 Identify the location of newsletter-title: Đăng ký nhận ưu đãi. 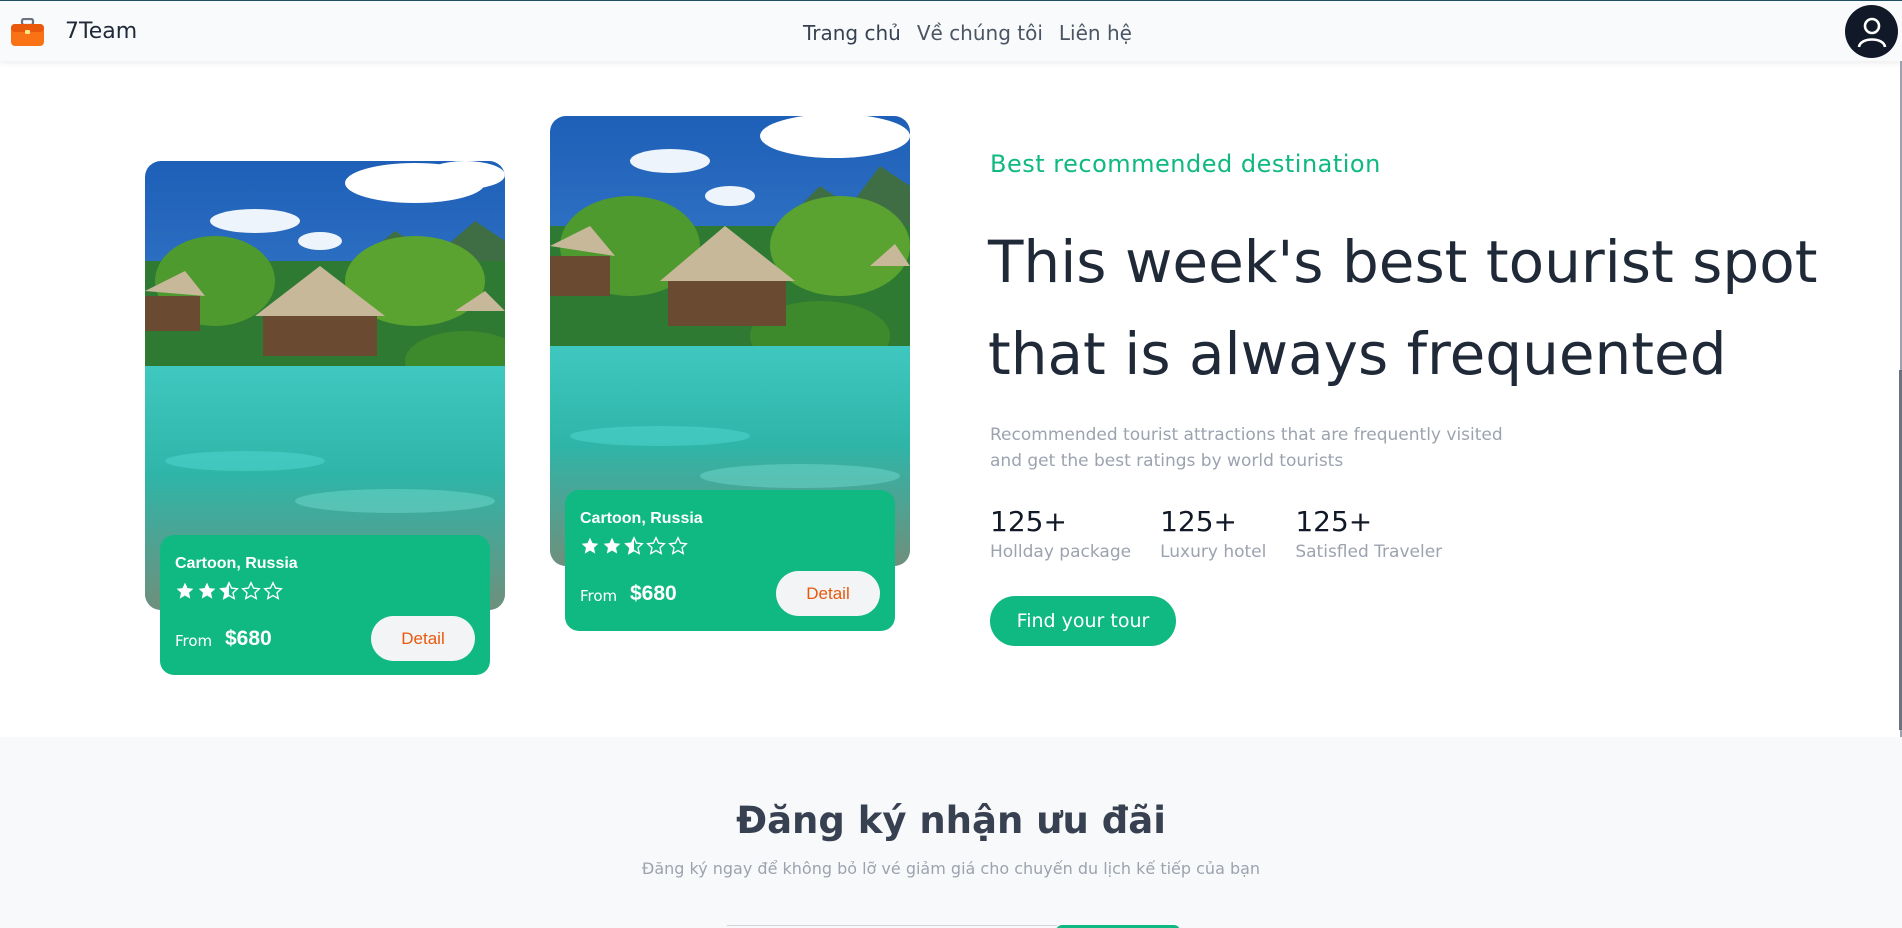
(951, 820).